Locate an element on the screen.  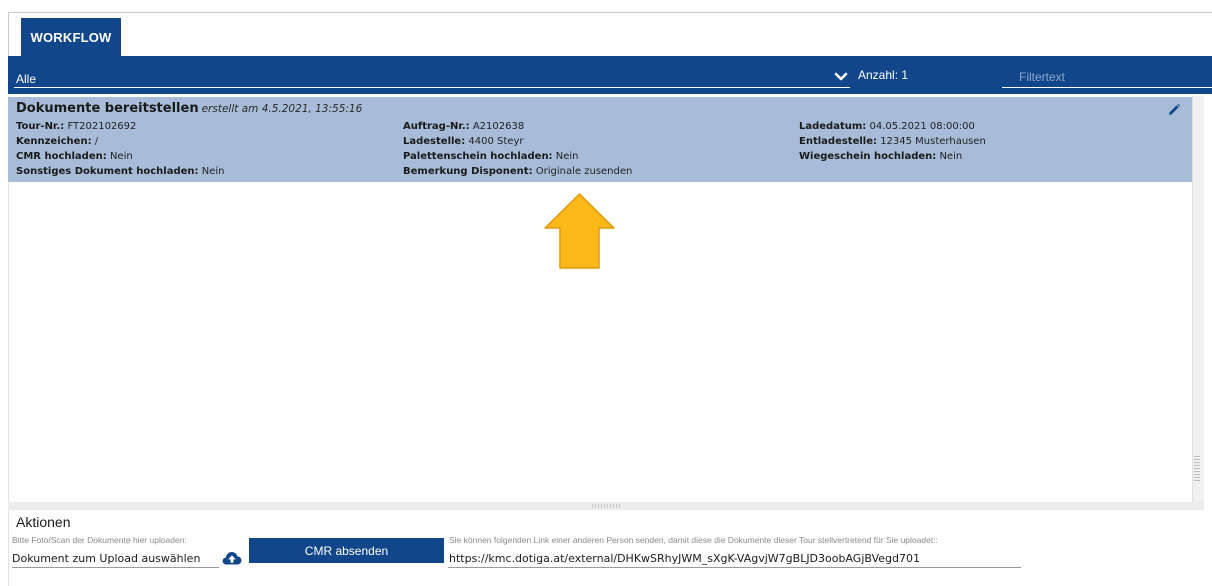
status-filter-select: Alle is located at coordinates (432, 77).